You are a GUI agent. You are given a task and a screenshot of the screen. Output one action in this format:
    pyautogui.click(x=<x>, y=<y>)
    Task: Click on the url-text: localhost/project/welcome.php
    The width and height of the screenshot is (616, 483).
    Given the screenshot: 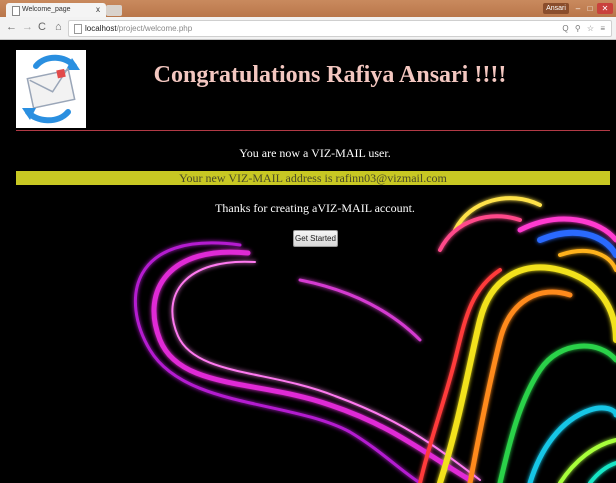 What is the action you would take?
    pyautogui.click(x=138, y=28)
    